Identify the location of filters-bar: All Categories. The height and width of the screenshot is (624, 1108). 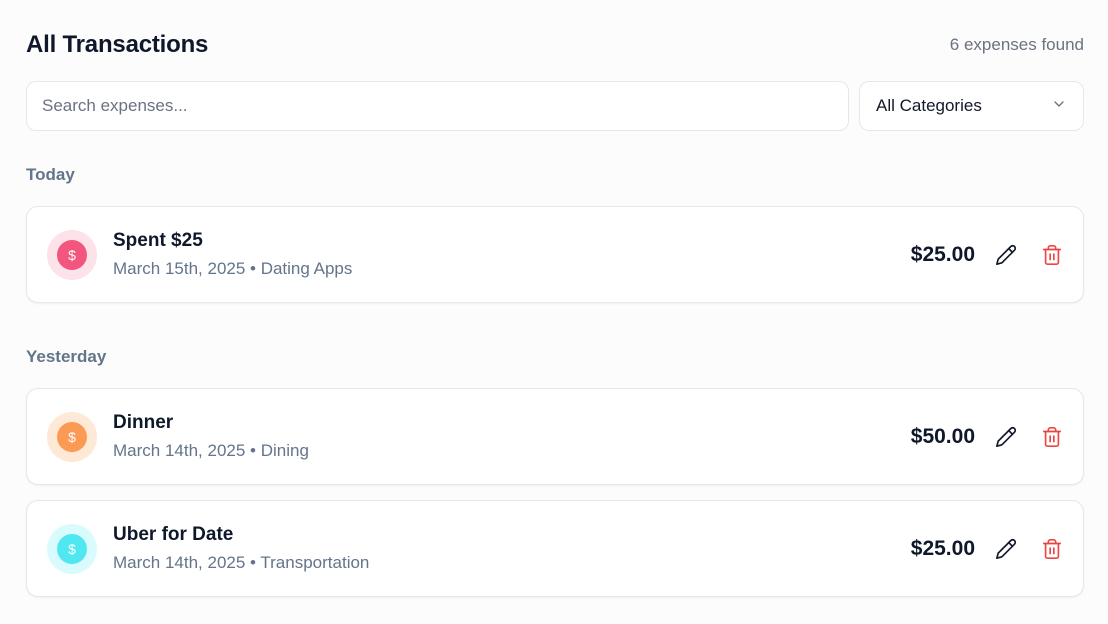
(555, 106).